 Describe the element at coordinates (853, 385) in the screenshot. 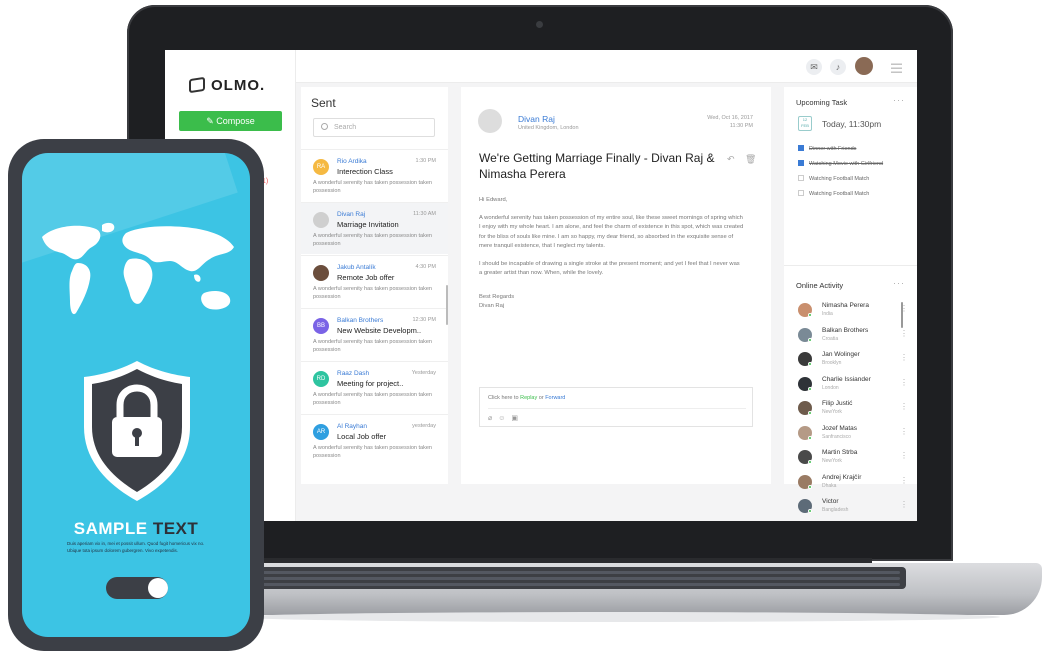

I see `online-person: Charlie Issiander London ⋮` at that location.